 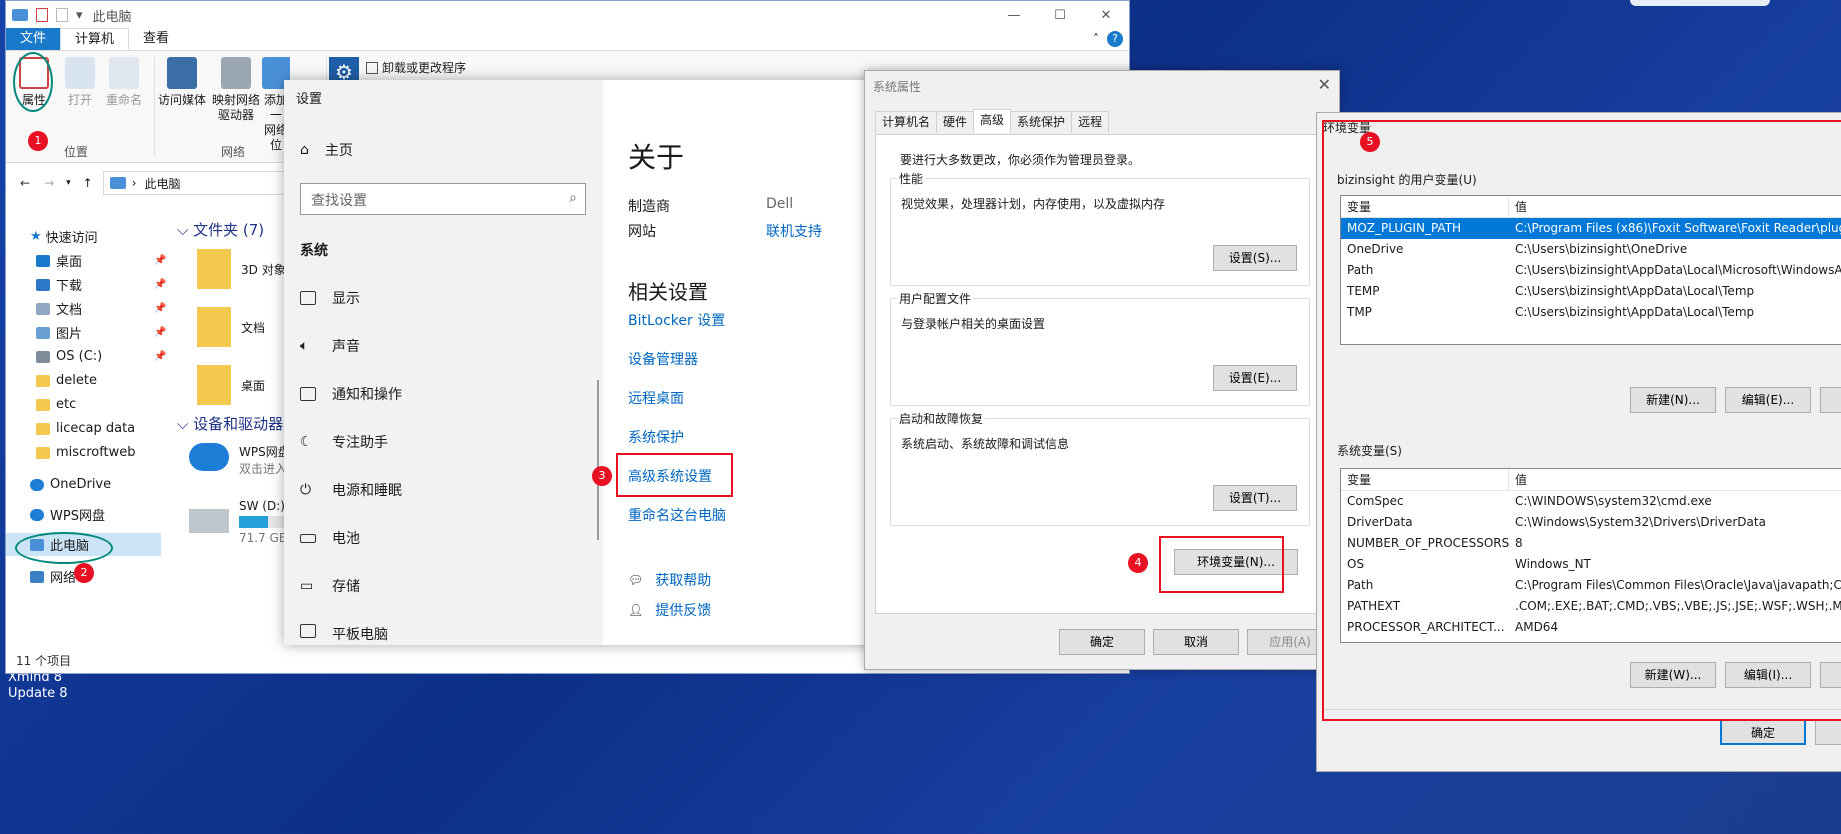 I want to click on open-button: 打开, so click(x=80, y=82).